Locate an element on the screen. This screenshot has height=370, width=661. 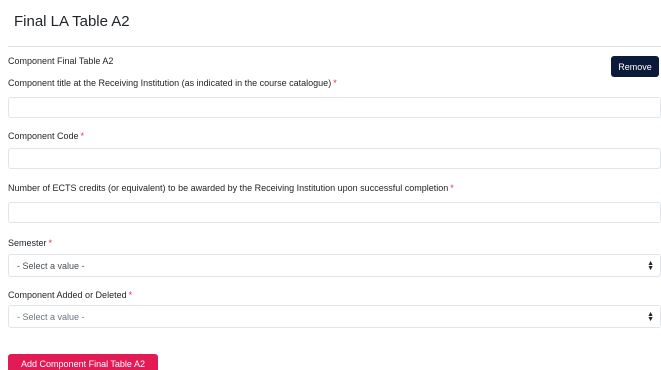
component-code-label: Component Code * is located at coordinates (46, 136).